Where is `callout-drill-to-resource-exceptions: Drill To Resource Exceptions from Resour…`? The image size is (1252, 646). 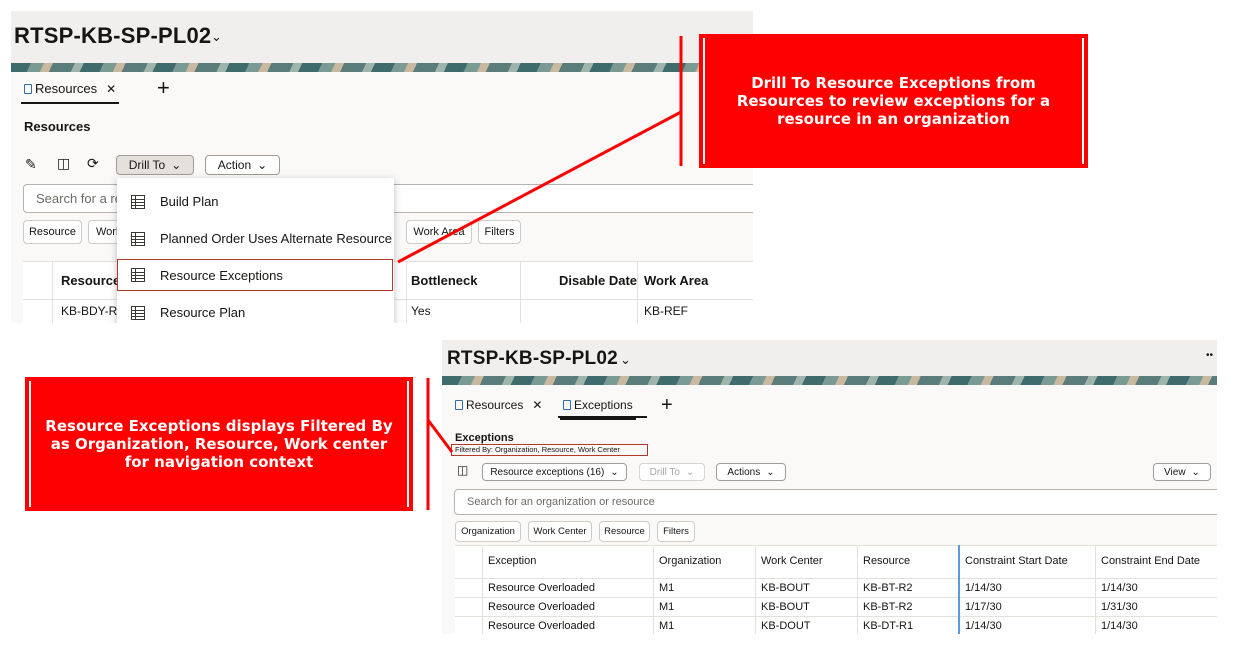
callout-drill-to-resource-exceptions: Drill To Resource Exceptions from Resour… is located at coordinates (893, 101).